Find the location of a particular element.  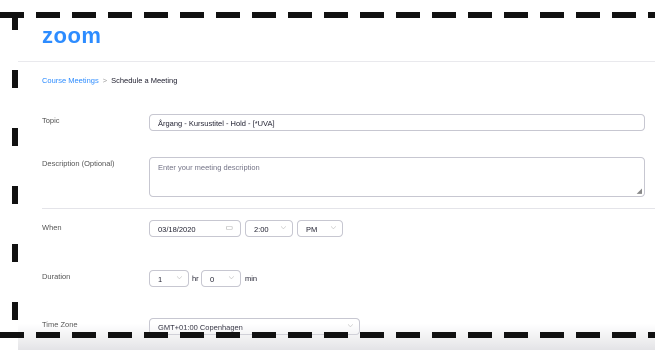

time-select: 2:00 ⌵ is located at coordinates (269, 228).